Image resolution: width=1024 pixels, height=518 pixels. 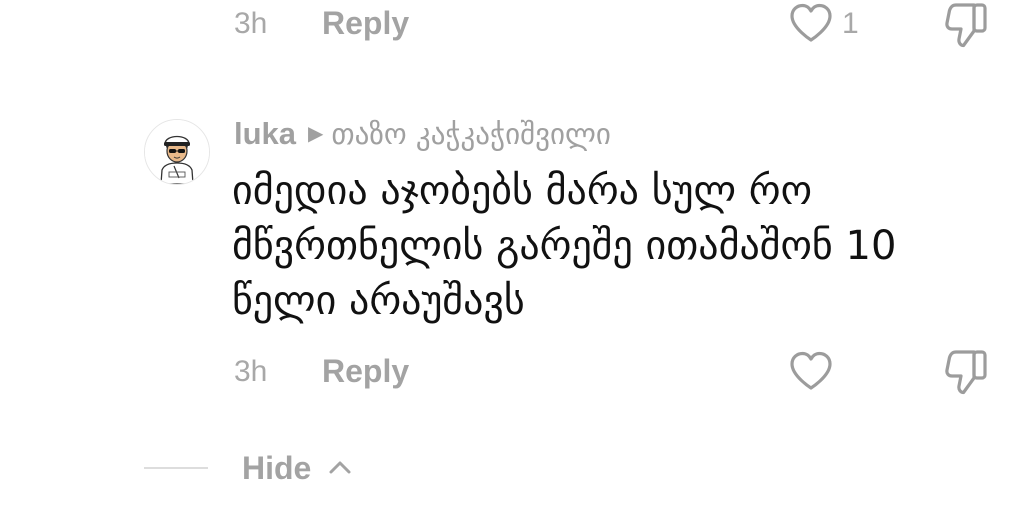 I want to click on comment-header: luka ▶ თაზო კაჭკაჭიშვილი, so click(x=422, y=133).